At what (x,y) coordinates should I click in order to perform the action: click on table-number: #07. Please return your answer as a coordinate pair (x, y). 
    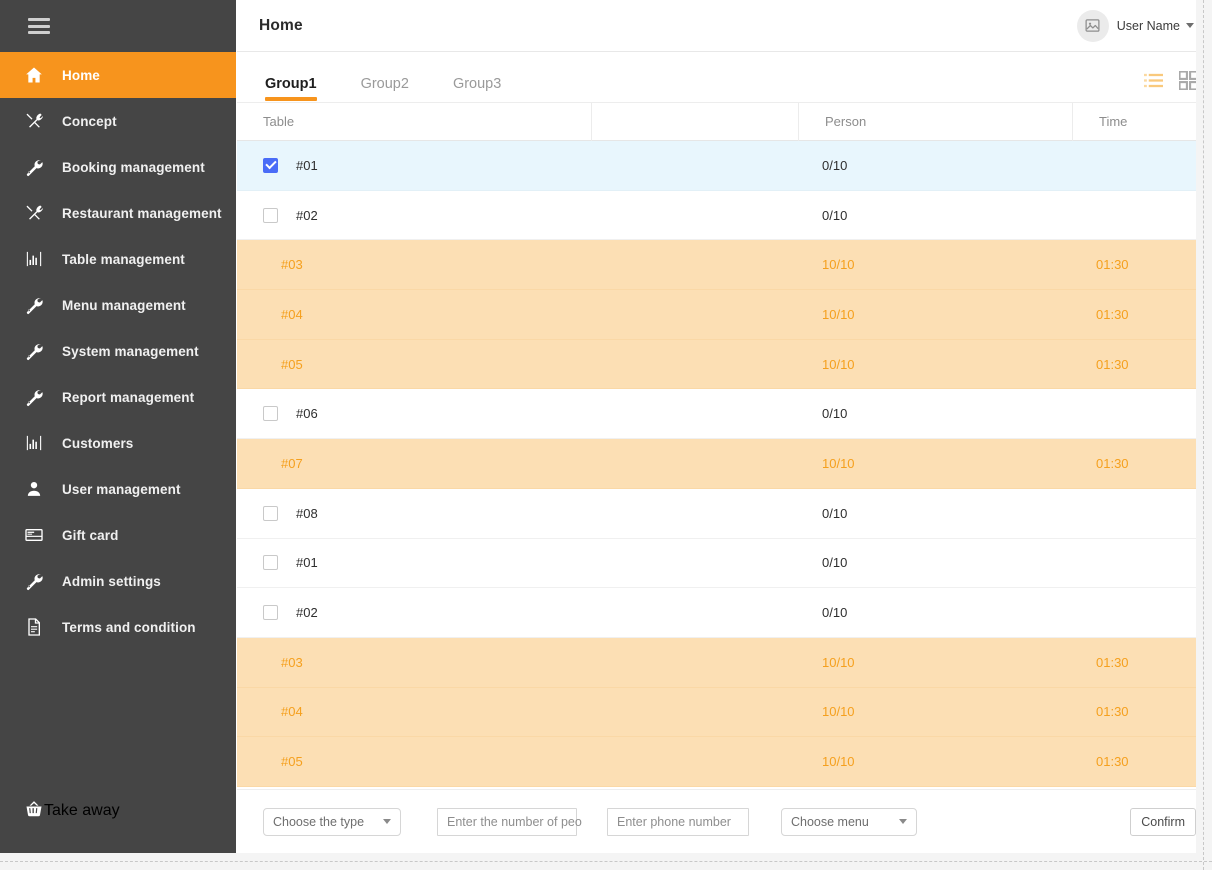
    Looking at the image, I should click on (292, 463).